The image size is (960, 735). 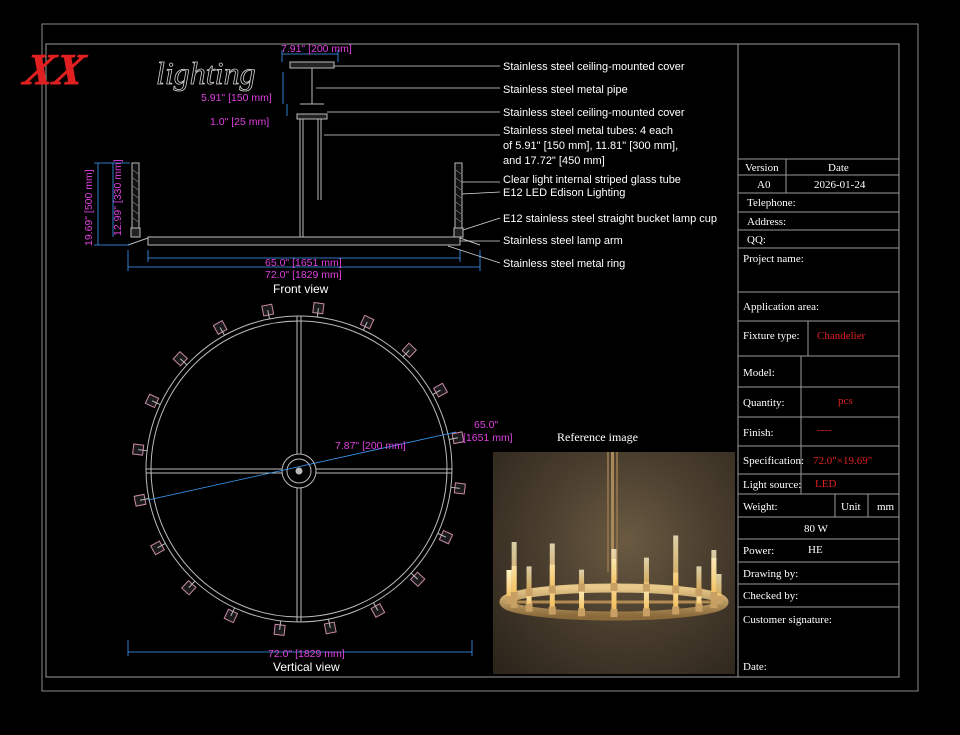 I want to click on vertical-view-drawing, so click(x=299, y=469).